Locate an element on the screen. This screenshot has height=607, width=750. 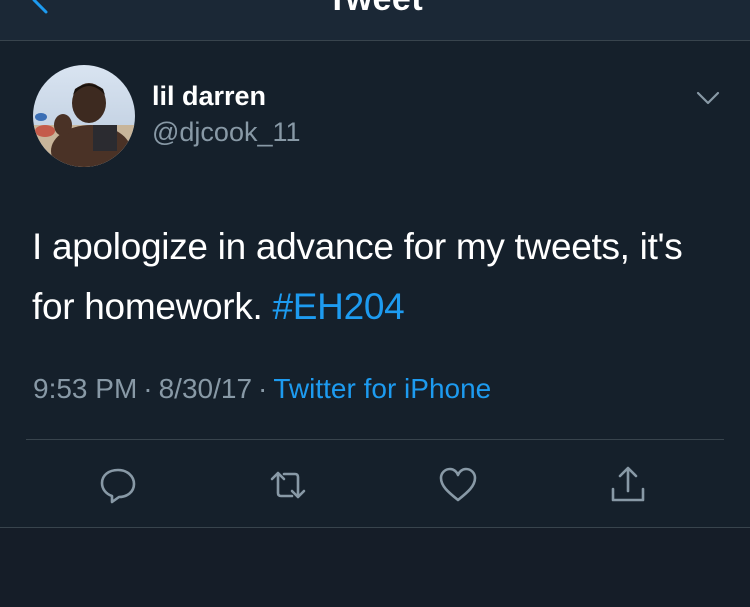
tweet-meta: 9:53 PM · 8/30/17 · Twitter for iPhone is located at coordinates (262, 389).